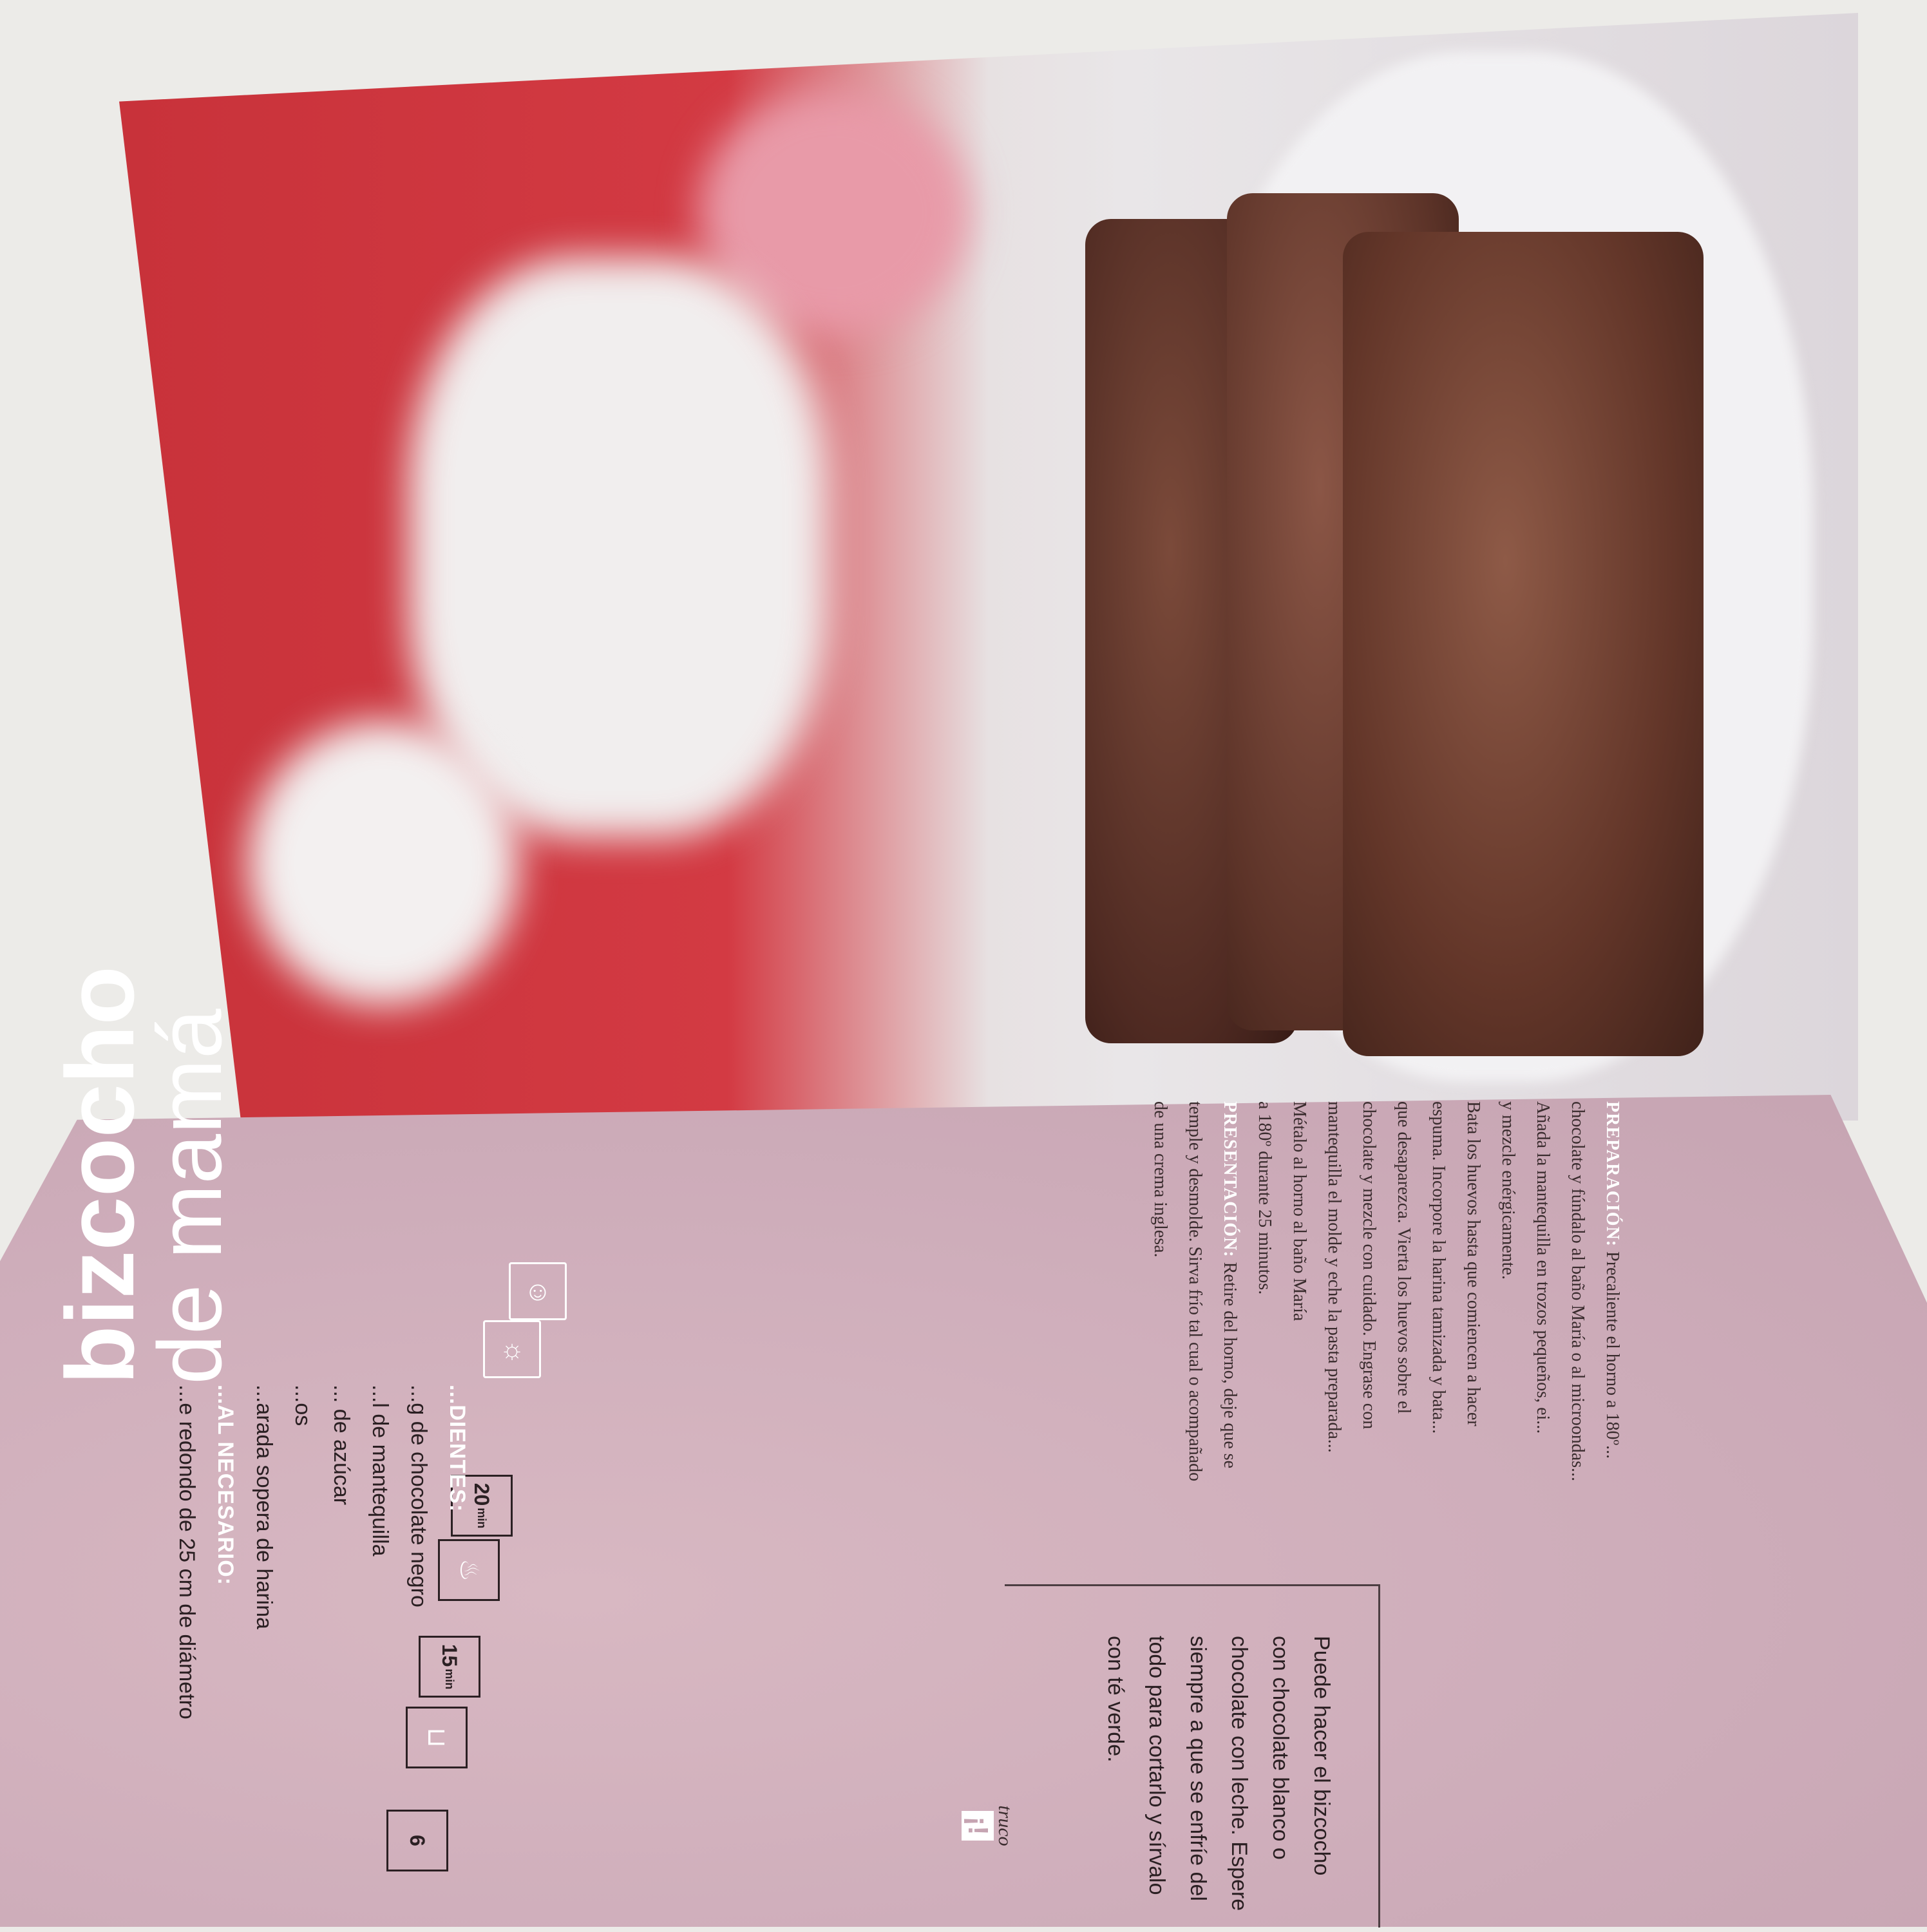  What do you see at coordinates (302, 1405) in the screenshot?
I see `ingredient-item: ...os` at bounding box center [302, 1405].